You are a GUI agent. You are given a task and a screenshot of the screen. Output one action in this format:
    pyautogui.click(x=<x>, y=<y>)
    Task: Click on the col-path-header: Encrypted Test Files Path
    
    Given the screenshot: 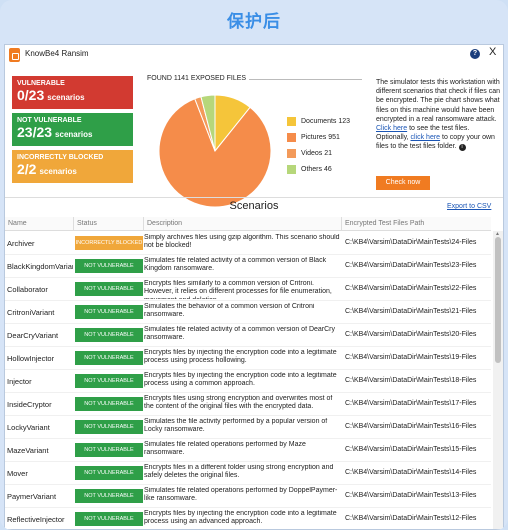 What is the action you would take?
    pyautogui.click(x=384, y=223)
    